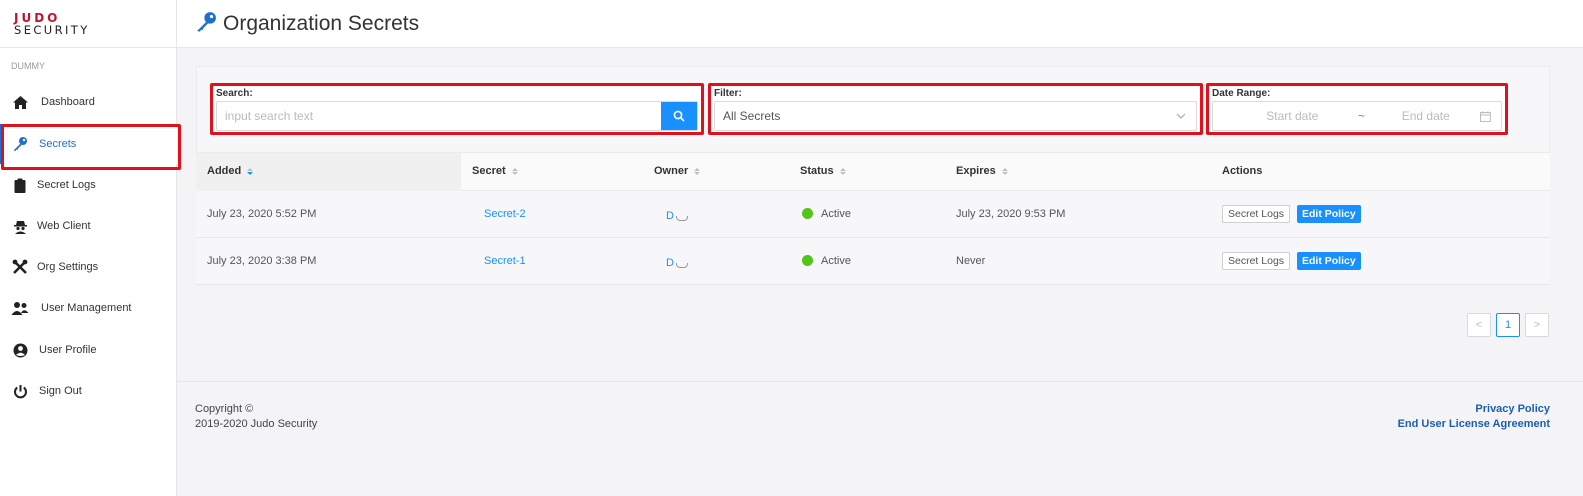 Image resolution: width=1583 pixels, height=496 pixels. Describe the element at coordinates (752, 116) in the screenshot. I see `filter-value: All Secrets` at that location.